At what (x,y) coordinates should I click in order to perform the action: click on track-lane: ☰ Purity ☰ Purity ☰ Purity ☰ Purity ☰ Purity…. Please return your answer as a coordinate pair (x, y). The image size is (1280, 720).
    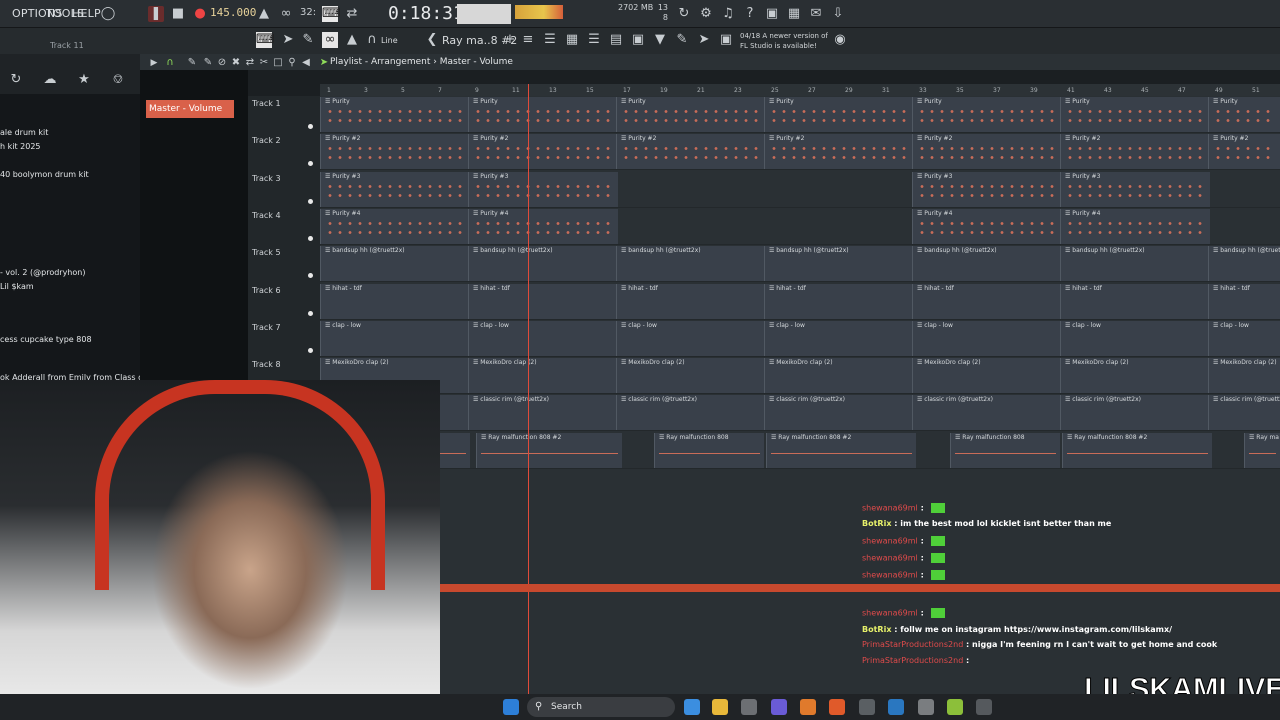
    Looking at the image, I should click on (800, 114).